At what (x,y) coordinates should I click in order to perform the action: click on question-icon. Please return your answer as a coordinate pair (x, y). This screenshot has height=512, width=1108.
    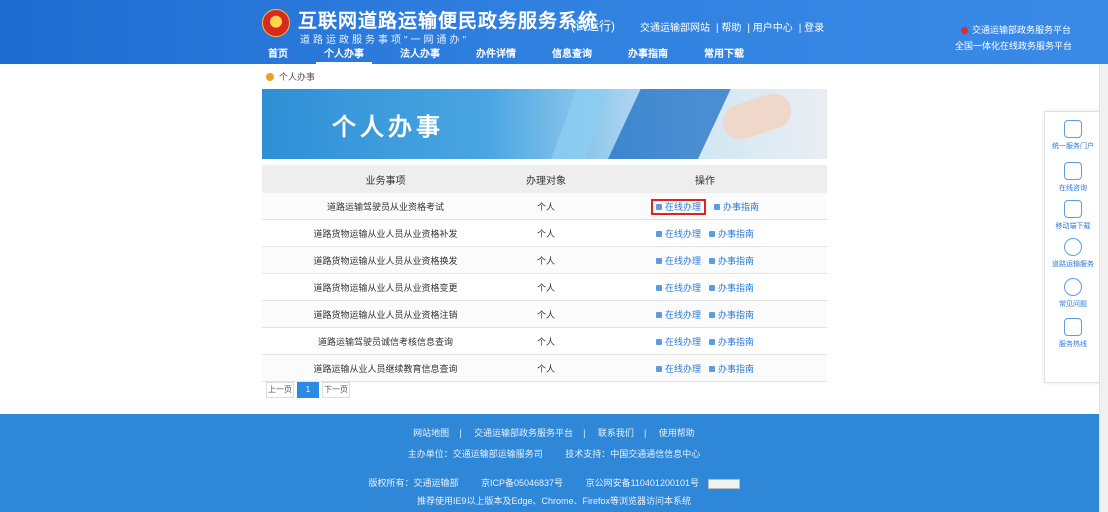
    Looking at the image, I should click on (1073, 287).